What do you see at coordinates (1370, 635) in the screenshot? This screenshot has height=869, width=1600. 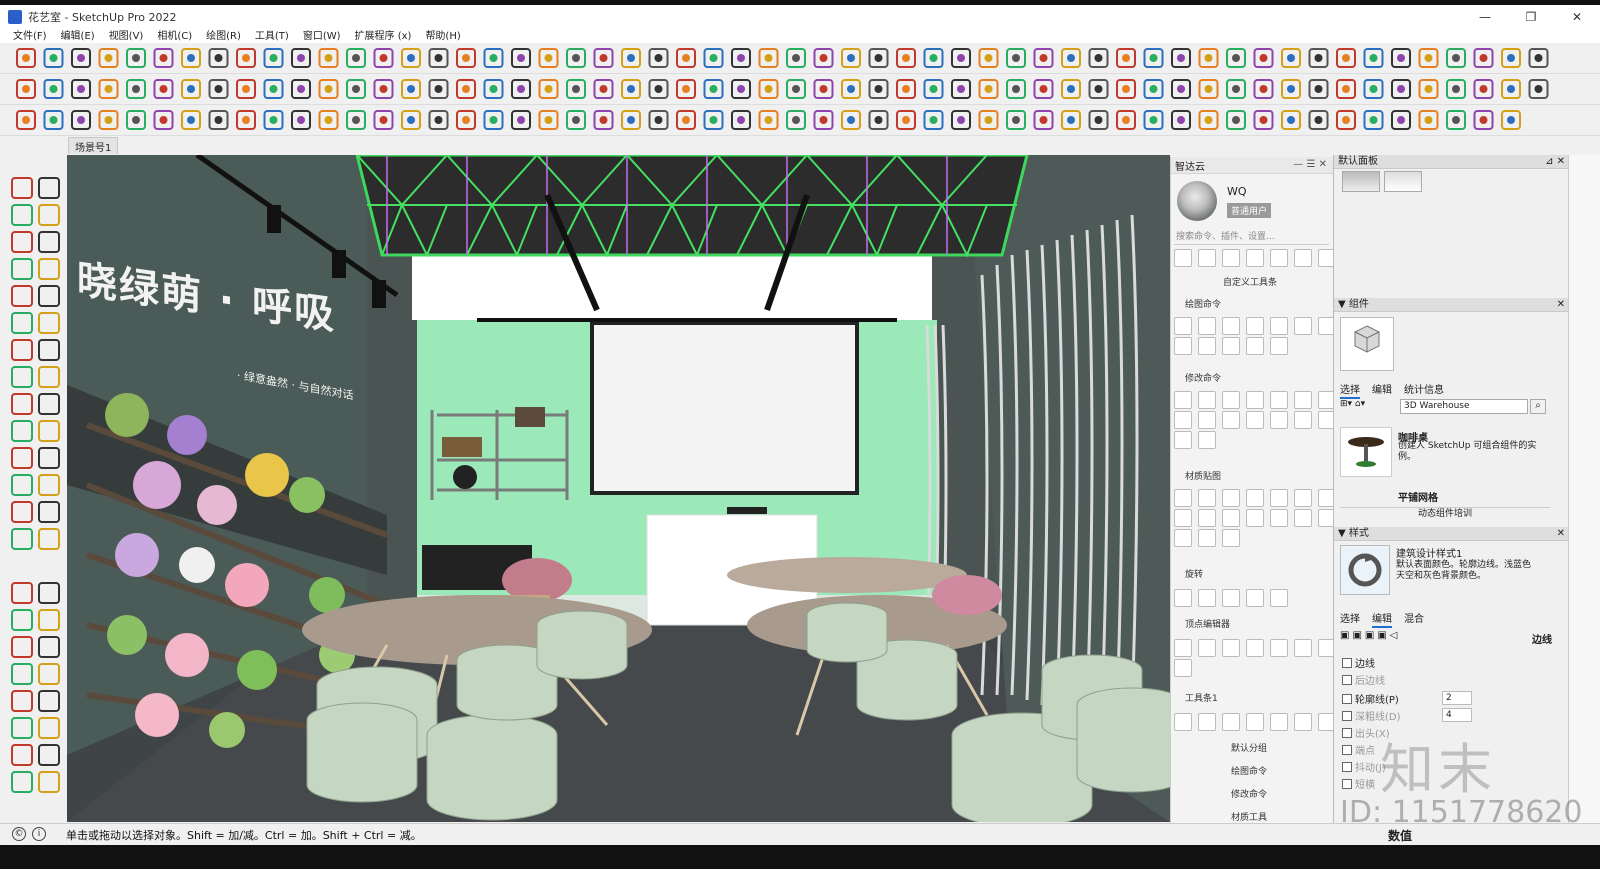 I see `style-edit-icons: ▣▣▣▣◁` at bounding box center [1370, 635].